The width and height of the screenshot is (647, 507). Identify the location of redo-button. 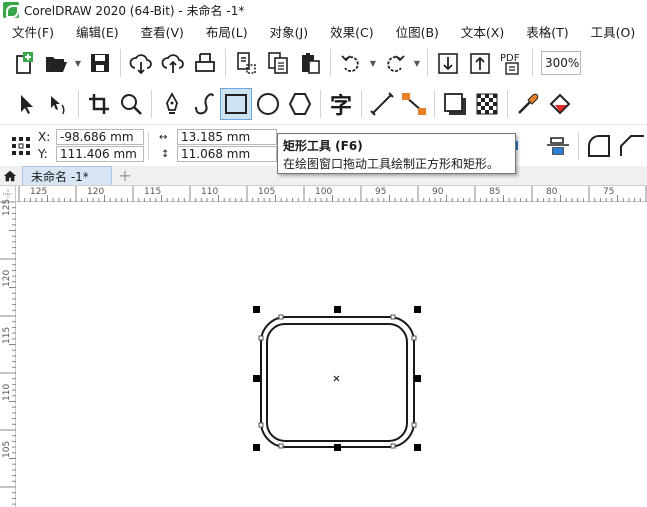
(395, 63).